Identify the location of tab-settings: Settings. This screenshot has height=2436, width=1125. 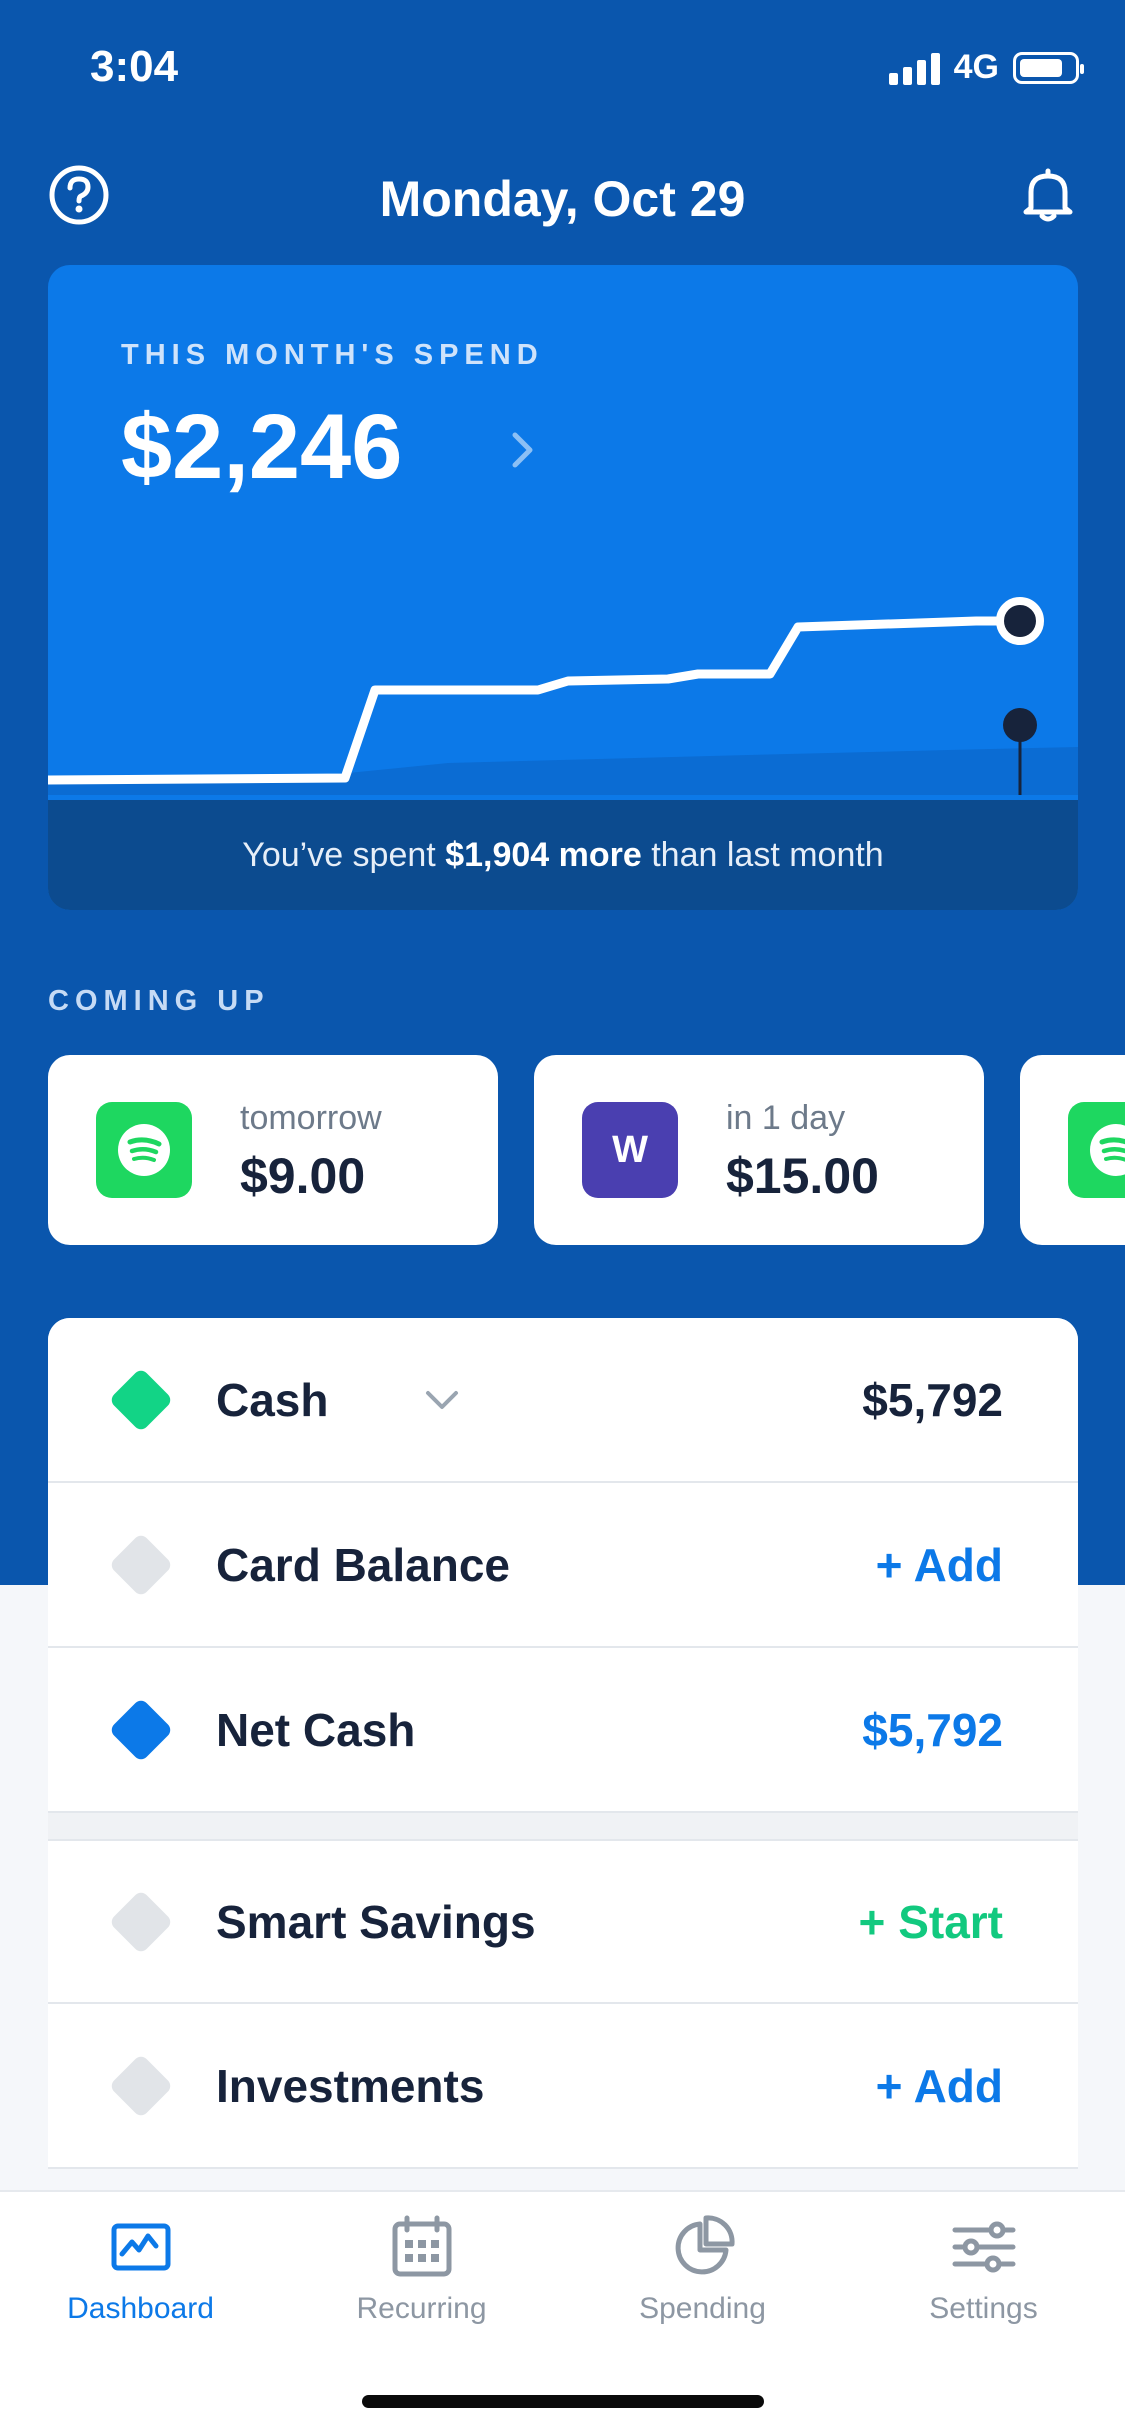
(983, 2269).